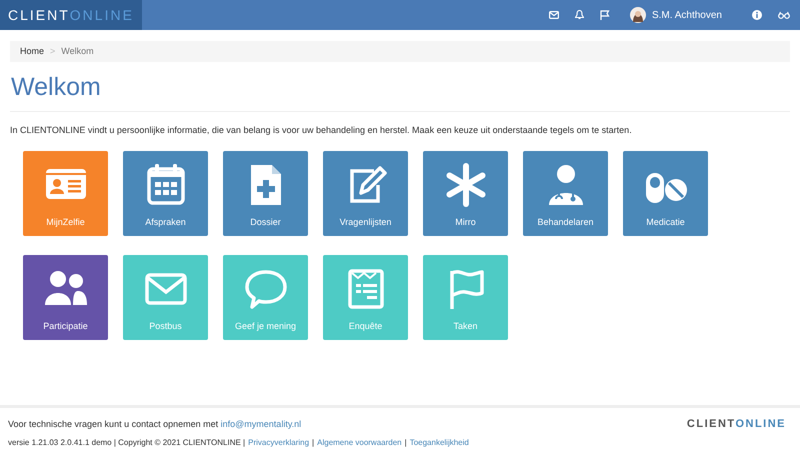  What do you see at coordinates (32, 51) in the screenshot?
I see `breadcrumb-link: Home` at bounding box center [32, 51].